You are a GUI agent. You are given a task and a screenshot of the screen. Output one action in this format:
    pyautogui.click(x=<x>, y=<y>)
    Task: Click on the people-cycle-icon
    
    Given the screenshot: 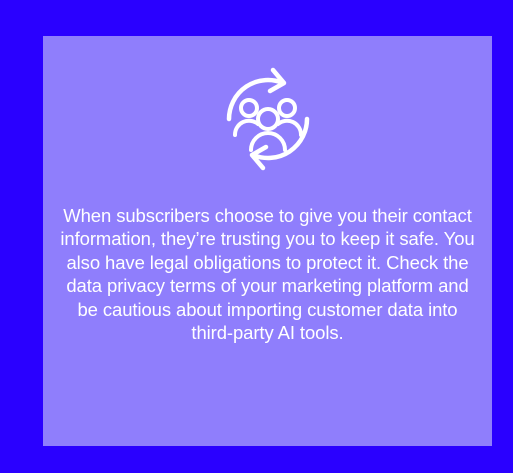 What is the action you would take?
    pyautogui.click(x=268, y=119)
    